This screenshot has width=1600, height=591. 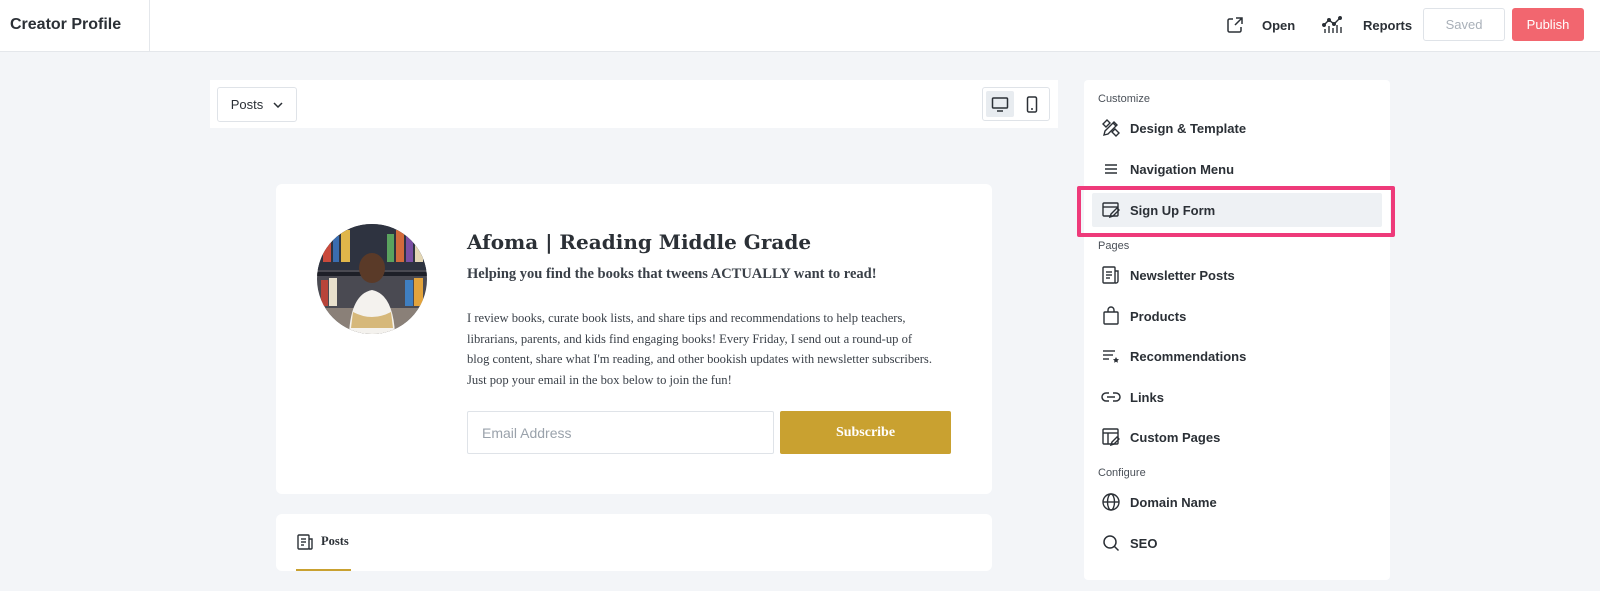 What do you see at coordinates (865, 432) in the screenshot?
I see `subscribe-button: Subscribe` at bounding box center [865, 432].